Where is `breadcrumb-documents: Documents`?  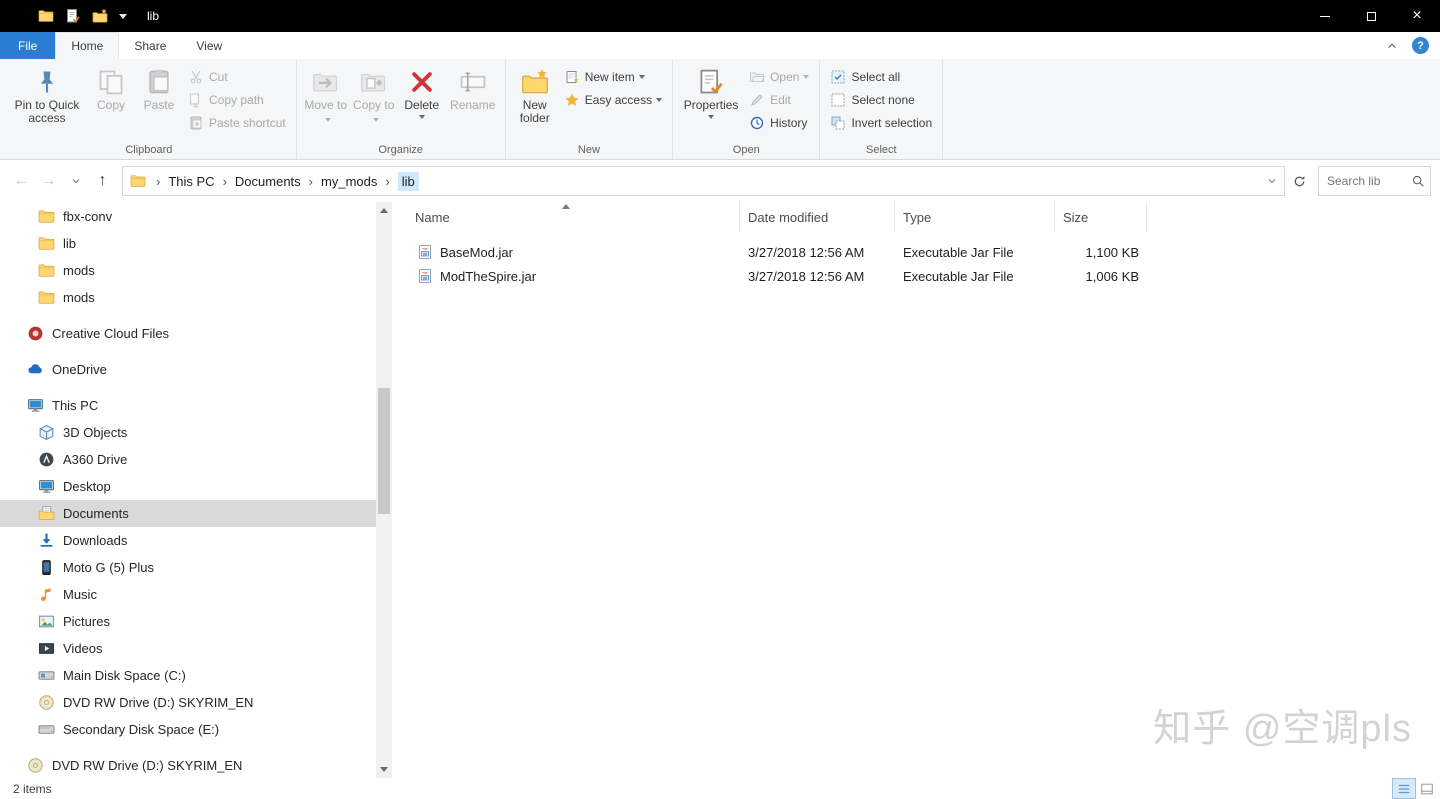 breadcrumb-documents: Documents is located at coordinates (268, 181).